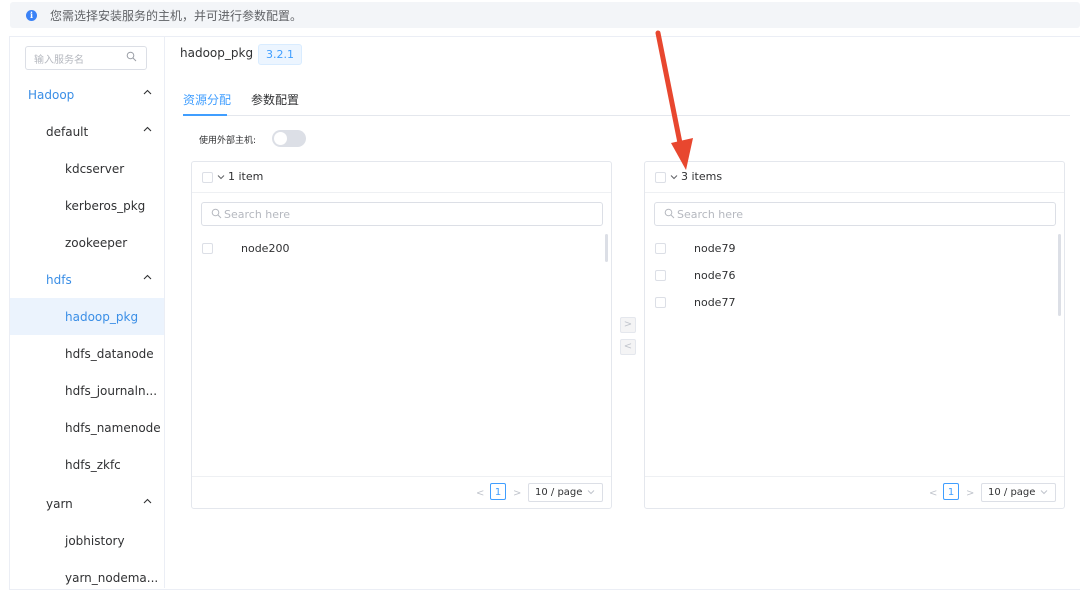 This screenshot has height=595, width=1080. Describe the element at coordinates (280, 54) in the screenshot. I see `version-badge: 3.2.1` at that location.